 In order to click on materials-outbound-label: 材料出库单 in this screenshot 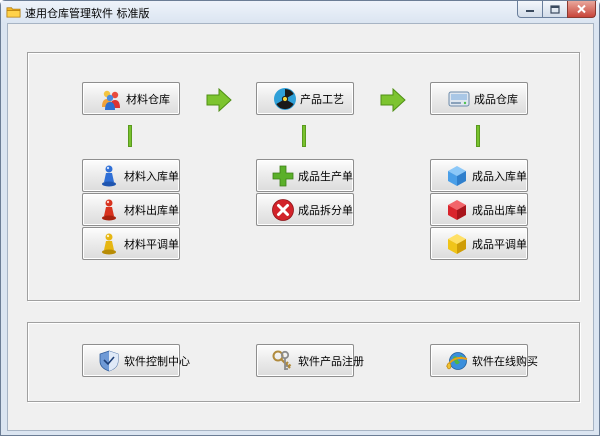, I will do `click(151, 210)`.